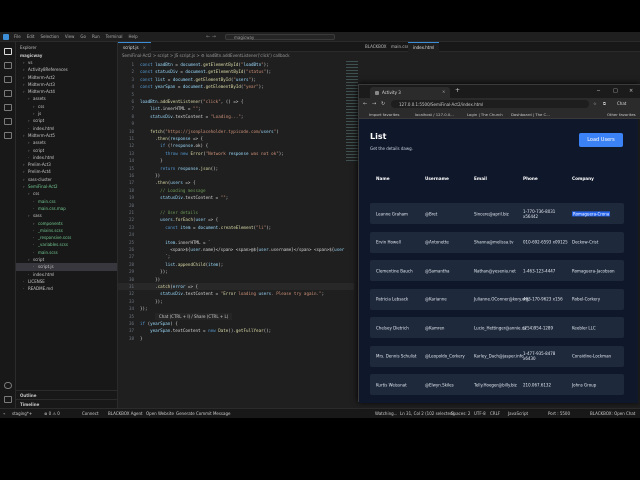  I want to click on tab-script-js: script.js ×, so click(134, 47).